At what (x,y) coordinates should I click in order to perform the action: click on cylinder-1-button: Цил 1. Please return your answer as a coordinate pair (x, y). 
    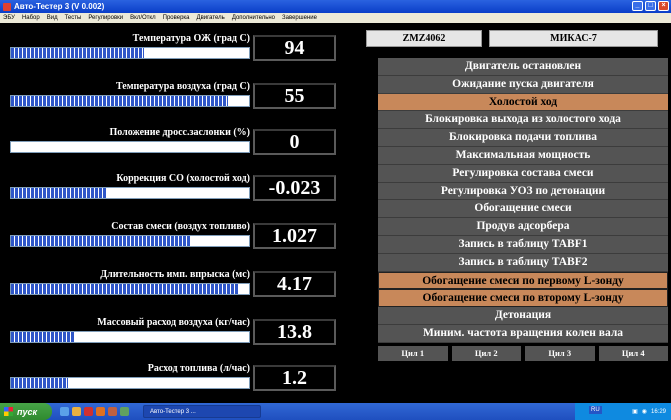
    Looking at the image, I should click on (413, 353).